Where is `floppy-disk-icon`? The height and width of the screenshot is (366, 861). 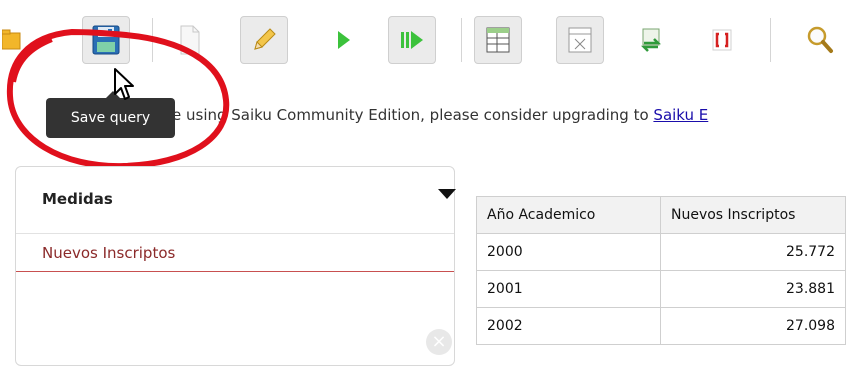
floppy-disk-icon is located at coordinates (106, 40).